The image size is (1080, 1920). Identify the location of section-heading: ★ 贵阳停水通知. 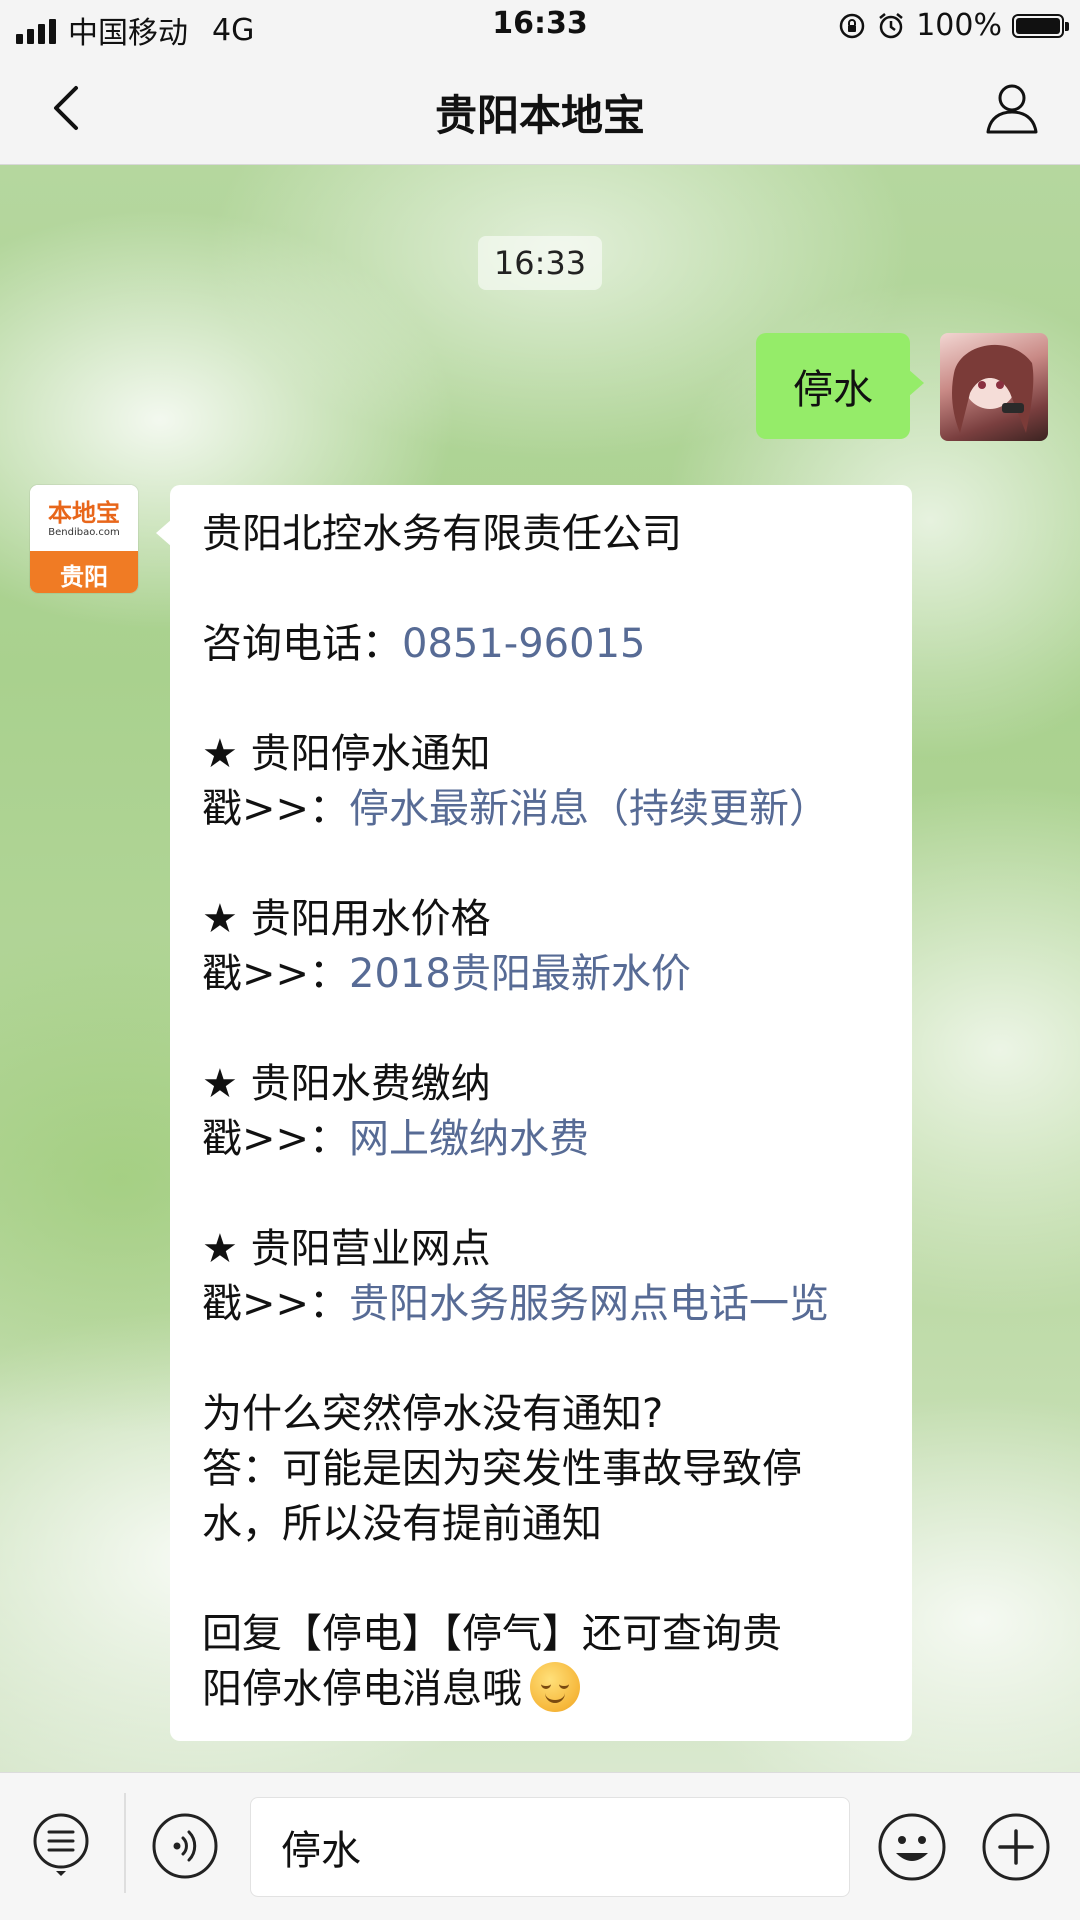
(547, 754).